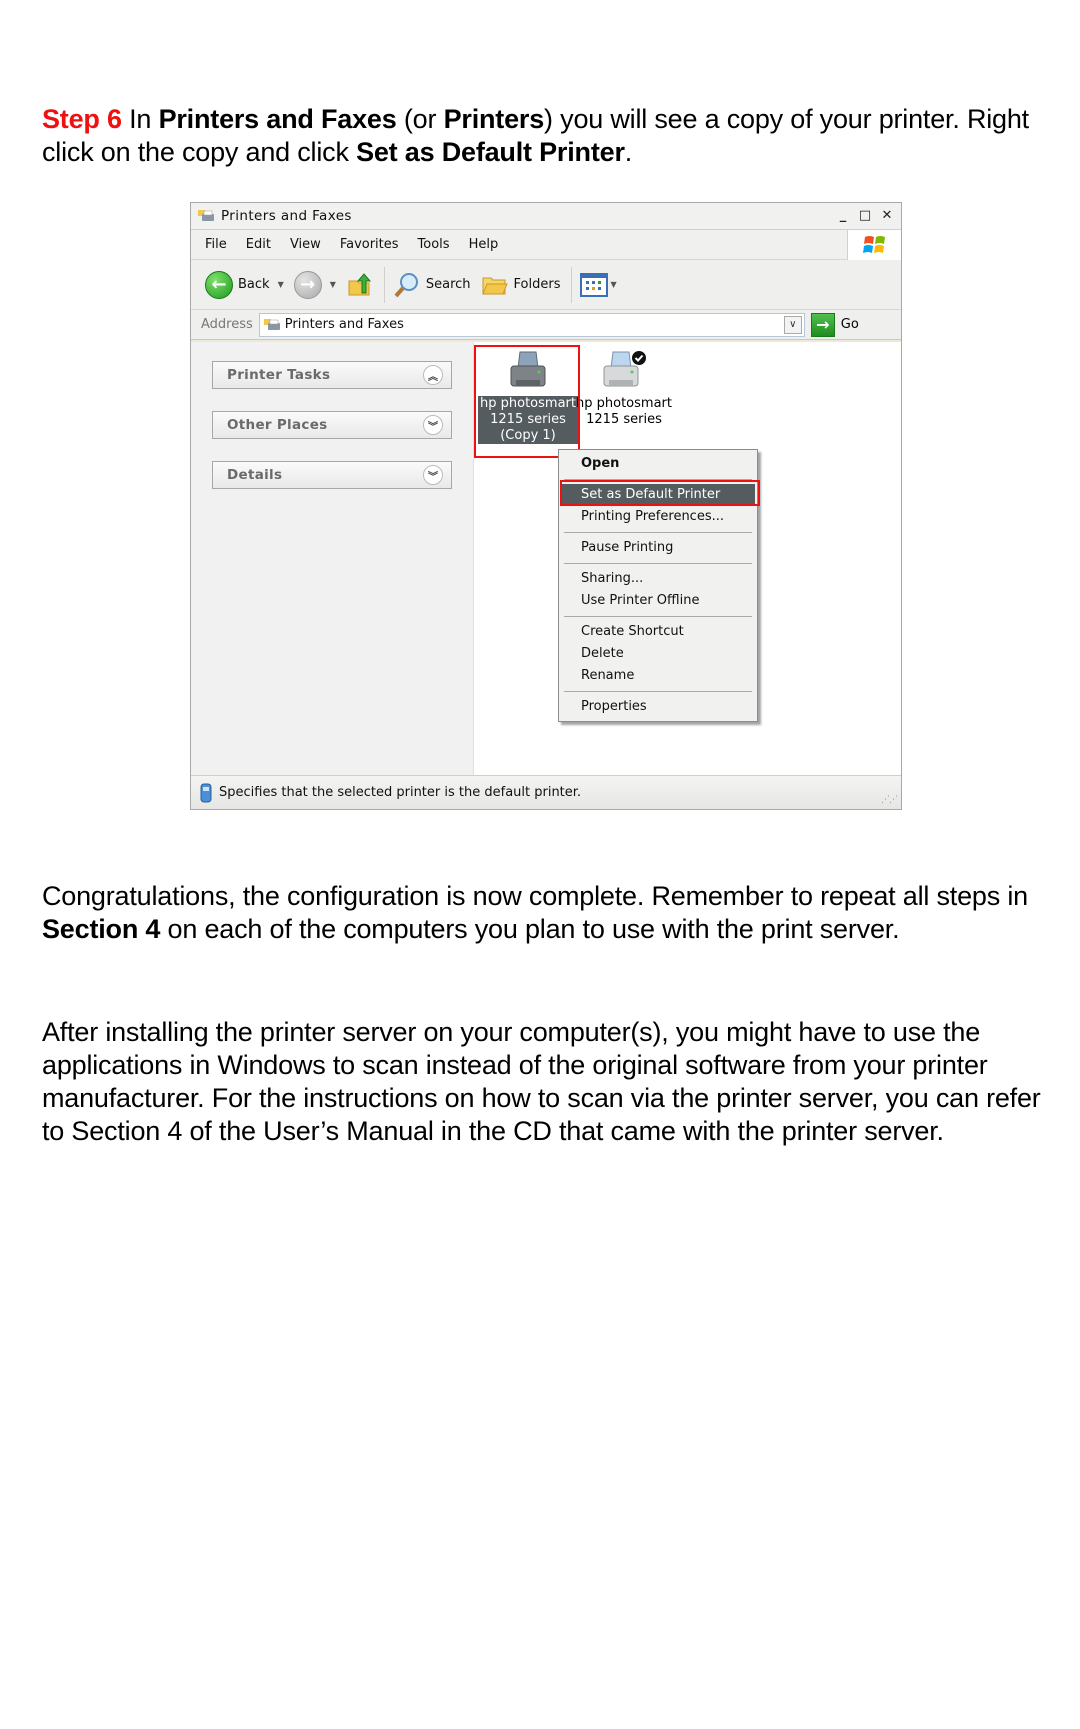 The image size is (1080, 1729). I want to click on menu-bar: File Edit View Favorites Tools Help, so click(546, 245).